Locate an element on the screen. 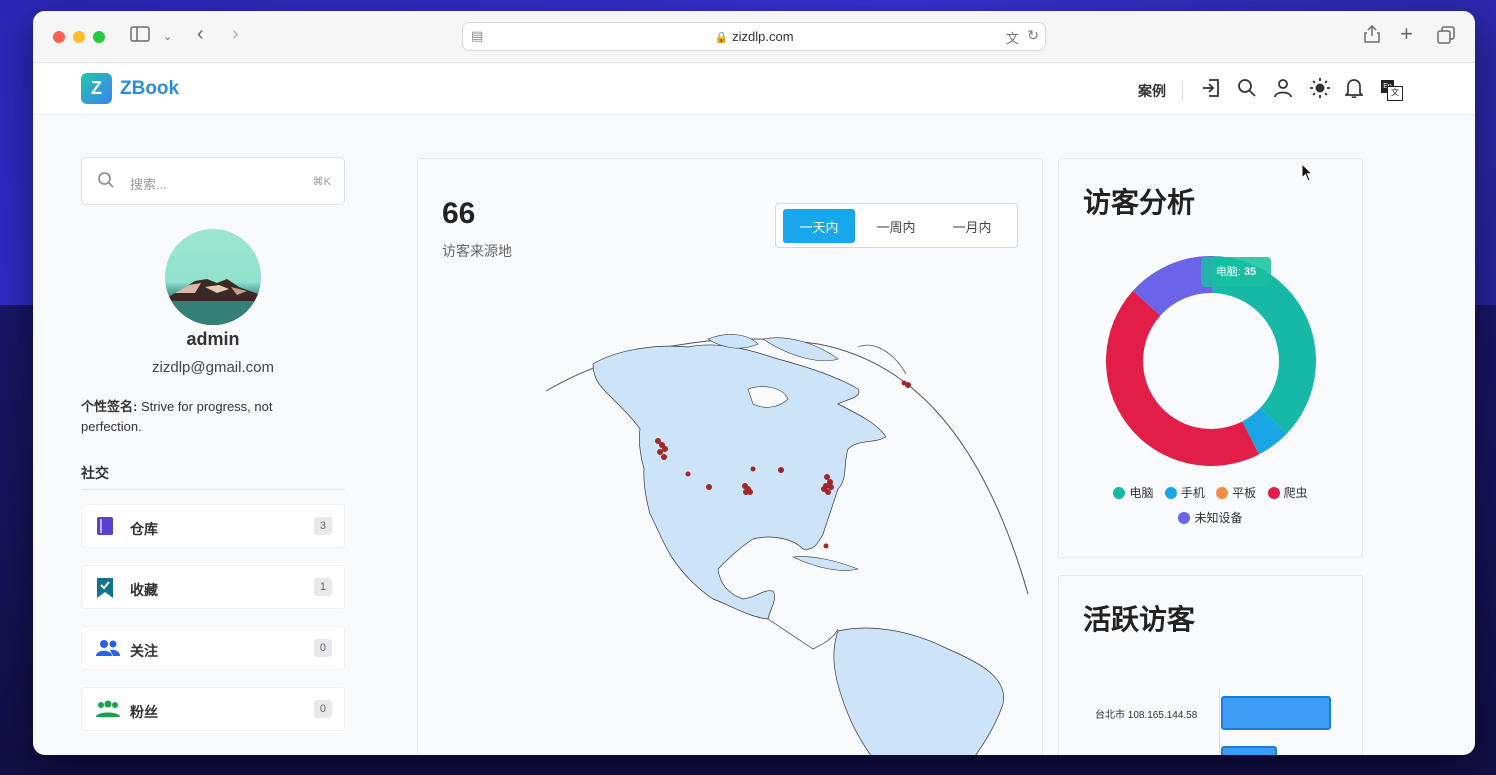  legend-item: 未知设备 is located at coordinates (1210, 517).